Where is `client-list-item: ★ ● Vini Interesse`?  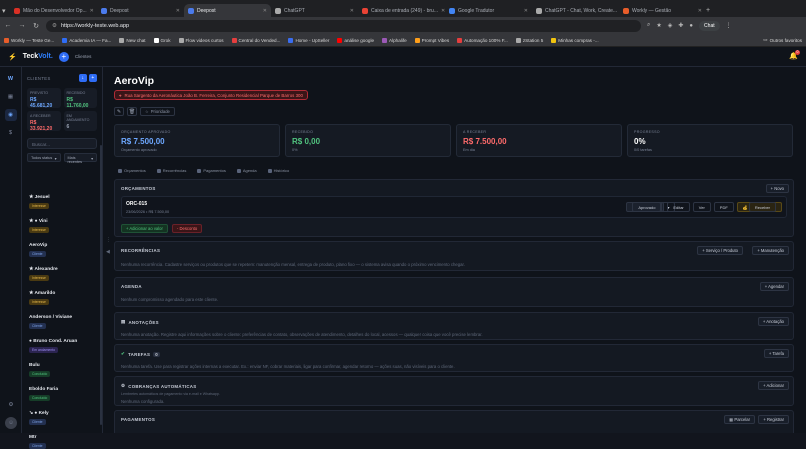 client-list-item: ★ ● Vini Interesse is located at coordinates (39, 226).